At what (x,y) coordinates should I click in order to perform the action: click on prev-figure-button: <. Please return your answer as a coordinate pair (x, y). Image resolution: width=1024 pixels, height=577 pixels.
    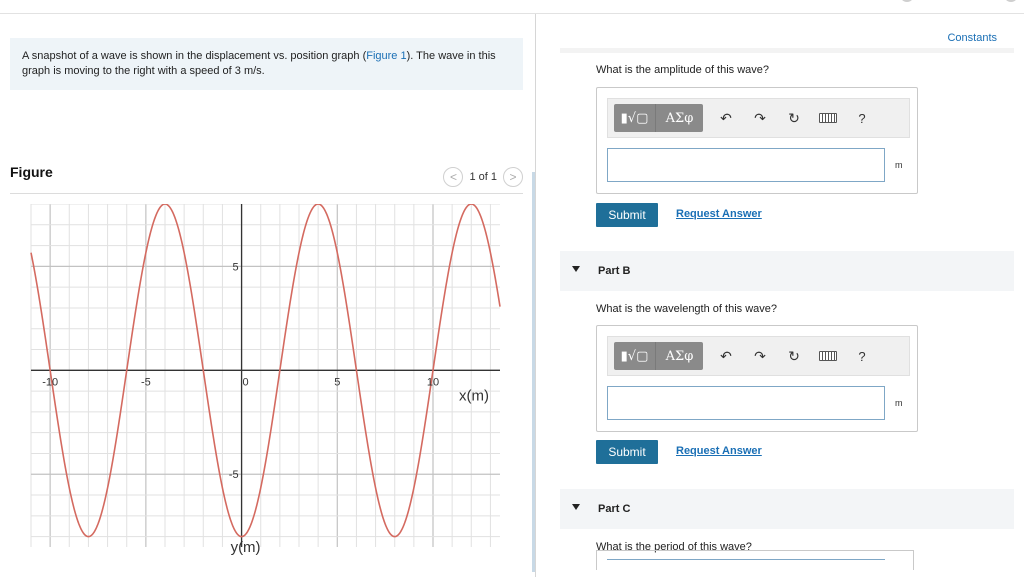
    Looking at the image, I should click on (453, 177).